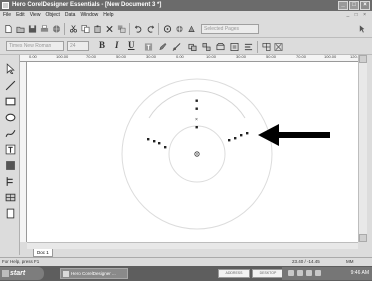 Image resolution: width=372 pixels, height=281 pixels. What do you see at coordinates (167, 28) in the screenshot?
I see `import-icon` at bounding box center [167, 28].